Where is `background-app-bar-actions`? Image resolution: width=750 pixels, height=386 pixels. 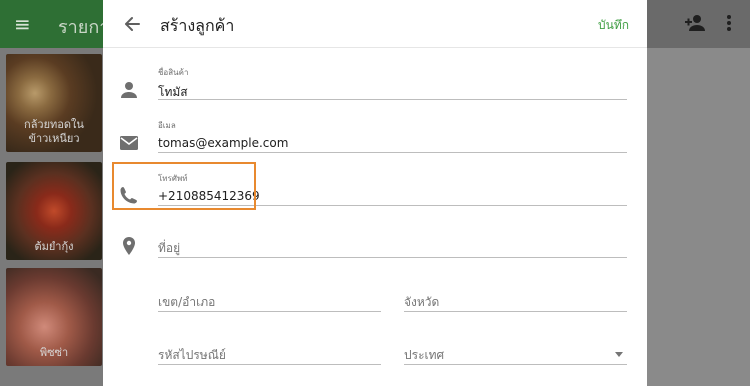 background-app-bar-actions is located at coordinates (698, 24).